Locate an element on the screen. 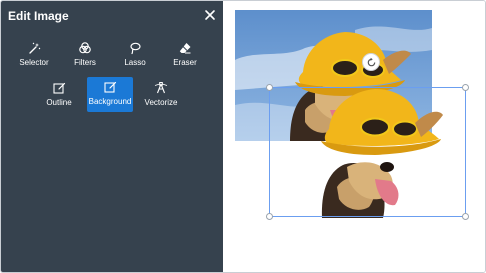 The width and height of the screenshot is (486, 273). tool-eraser: Eraser is located at coordinates (185, 55).